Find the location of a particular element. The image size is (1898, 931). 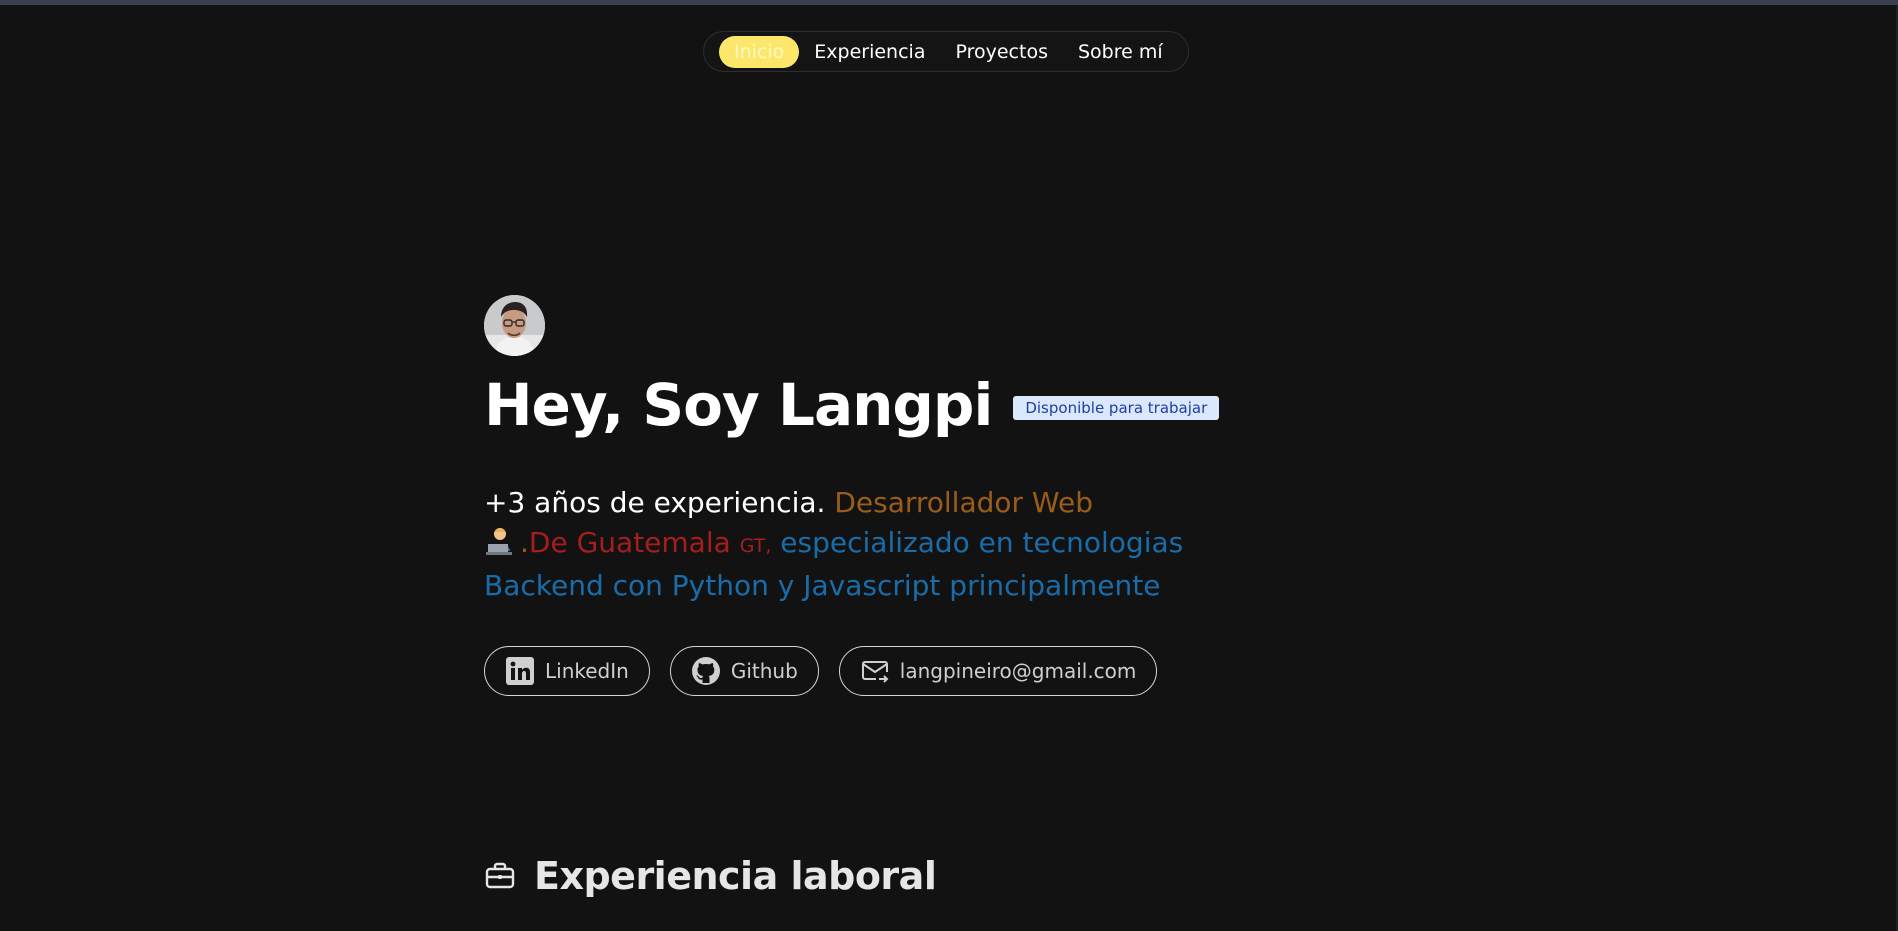

technologist-emoji-icon is located at coordinates (502, 541).